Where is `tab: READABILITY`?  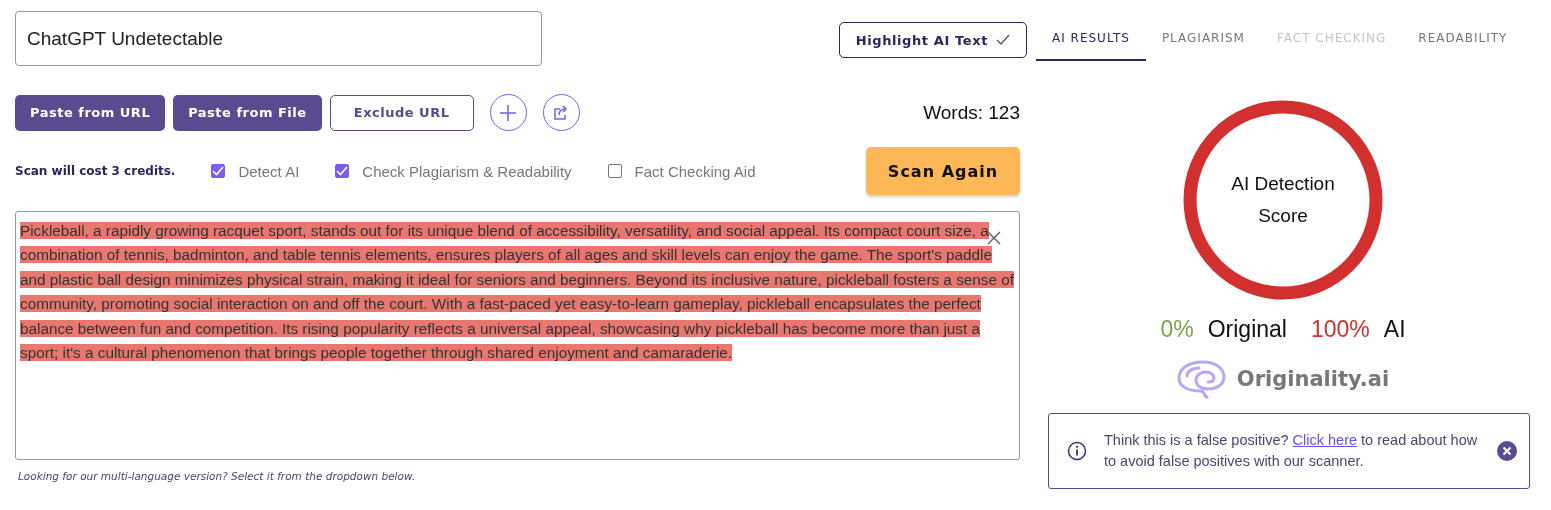
tab: READABILITY is located at coordinates (1463, 43).